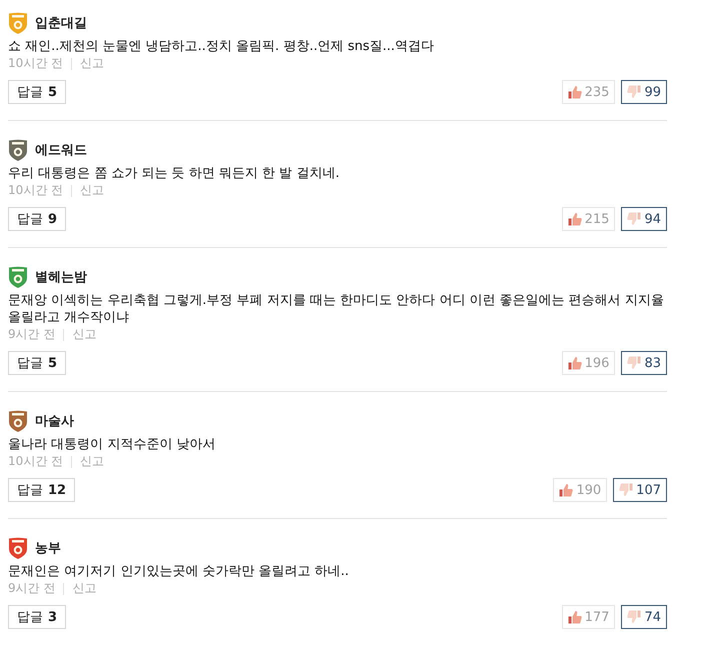  Describe the element at coordinates (37, 617) in the screenshot. I see `reply-button: 답글 3` at that location.